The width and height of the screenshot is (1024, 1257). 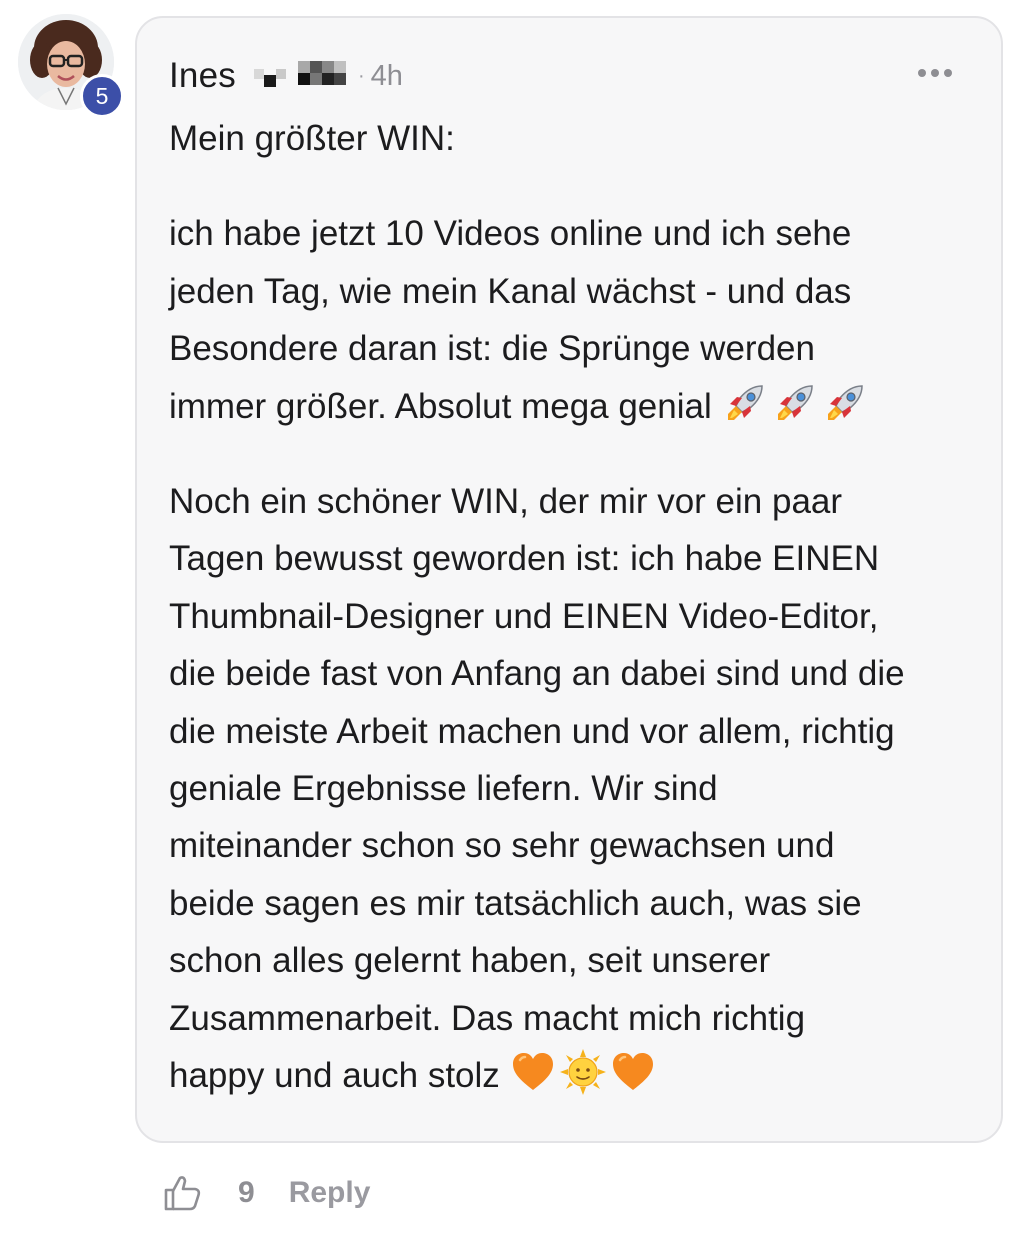 I want to click on comment-text: miteinander schon so sehr gewachsen und, so click(x=502, y=846).